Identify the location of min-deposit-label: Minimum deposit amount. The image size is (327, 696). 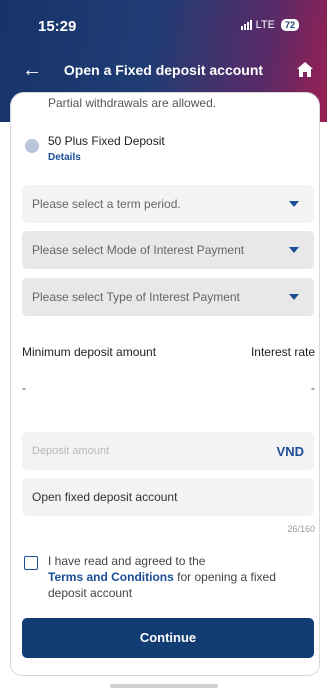
(89, 352).